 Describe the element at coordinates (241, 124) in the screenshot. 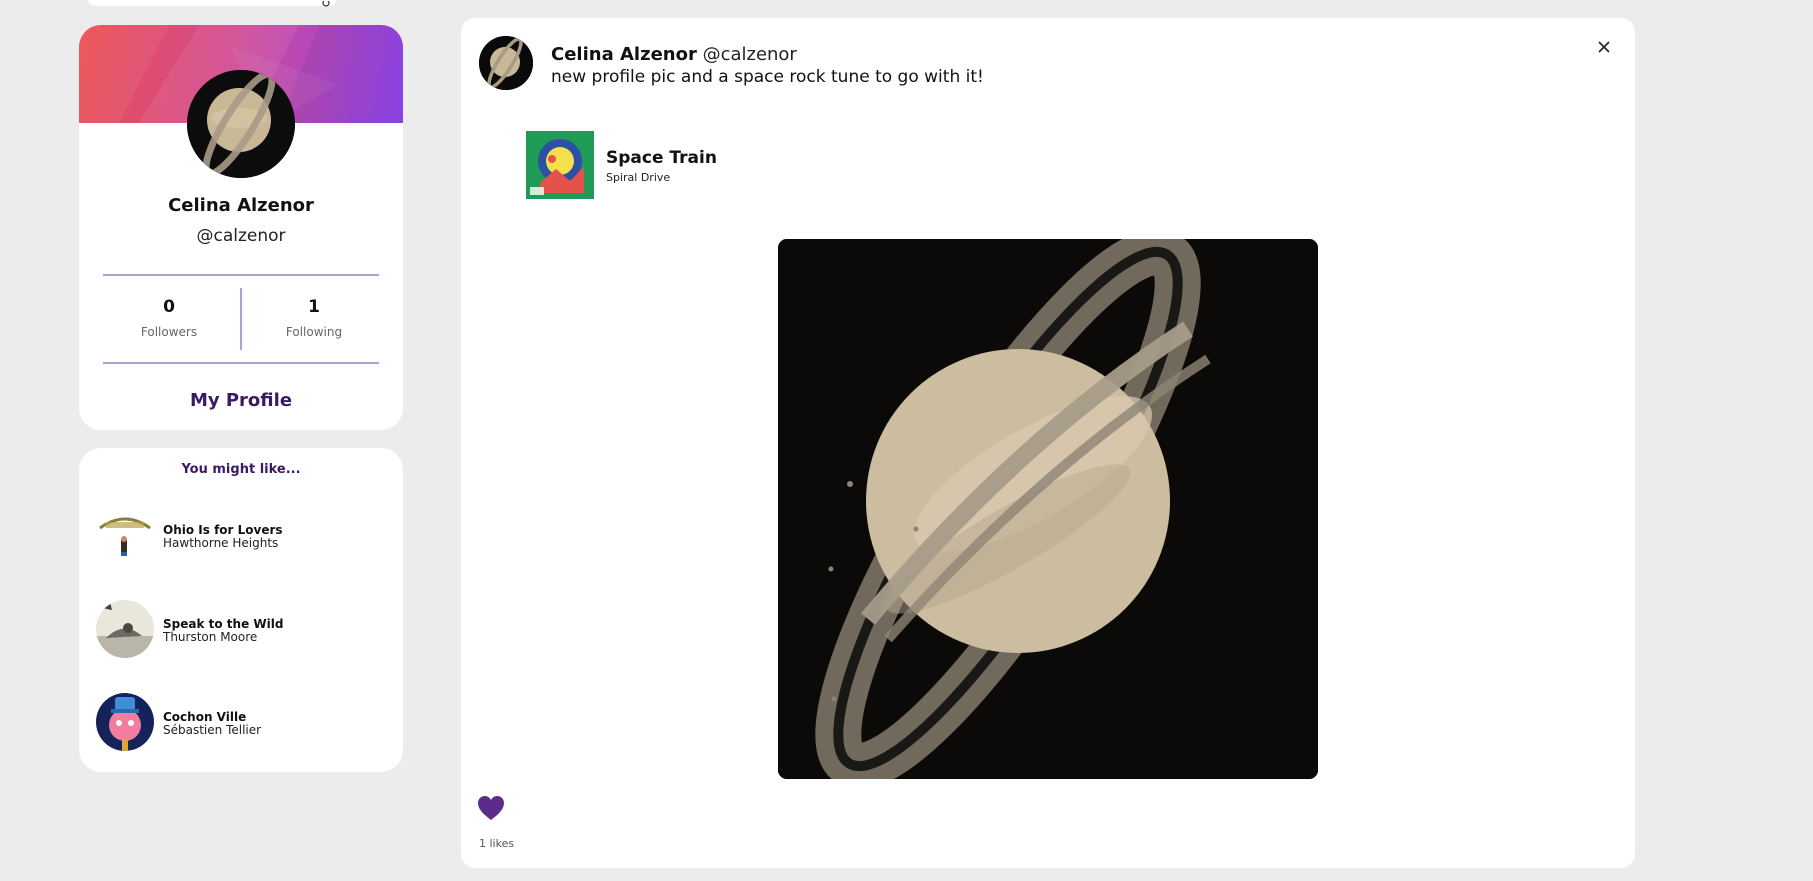

I see `profile-avatar` at that location.